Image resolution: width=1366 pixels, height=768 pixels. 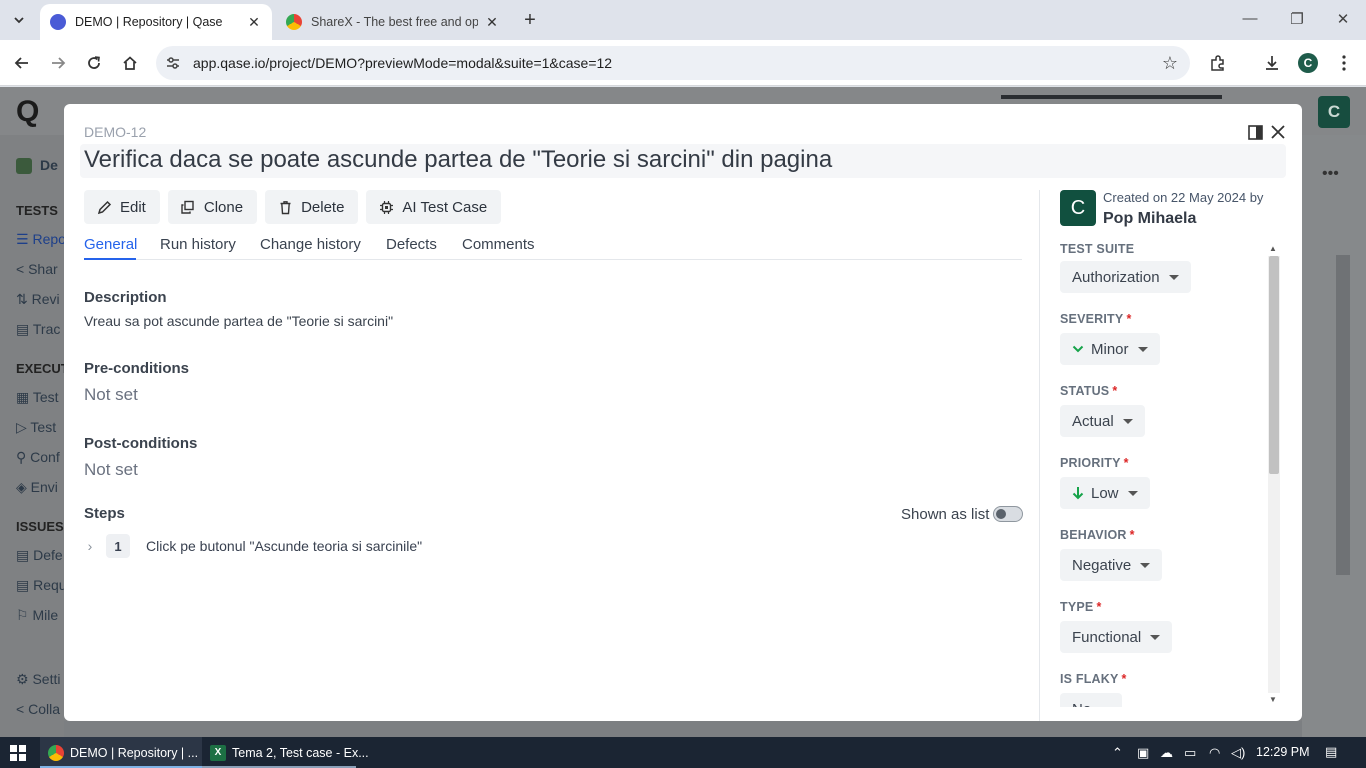 What do you see at coordinates (1078, 349) in the screenshot?
I see `chevron-down-green-icon` at bounding box center [1078, 349].